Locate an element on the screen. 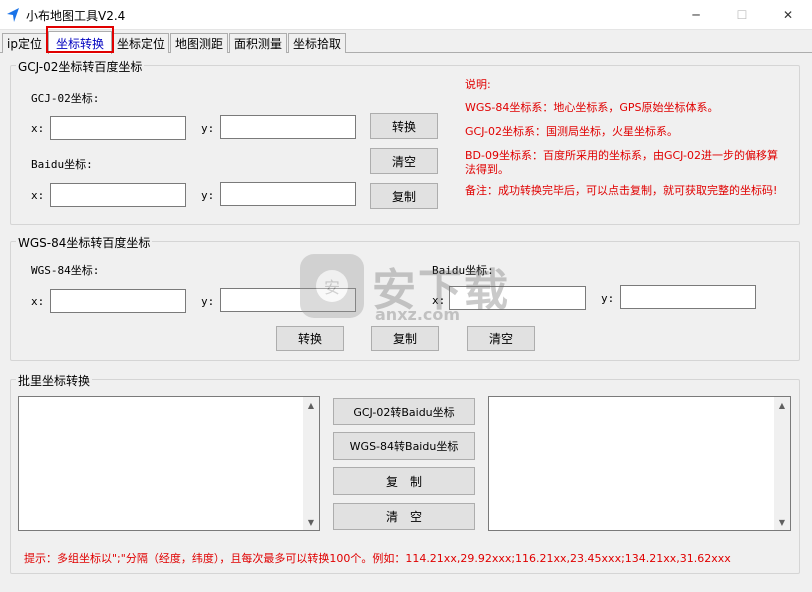  minimize-icon: ─ is located at coordinates (696, 15).